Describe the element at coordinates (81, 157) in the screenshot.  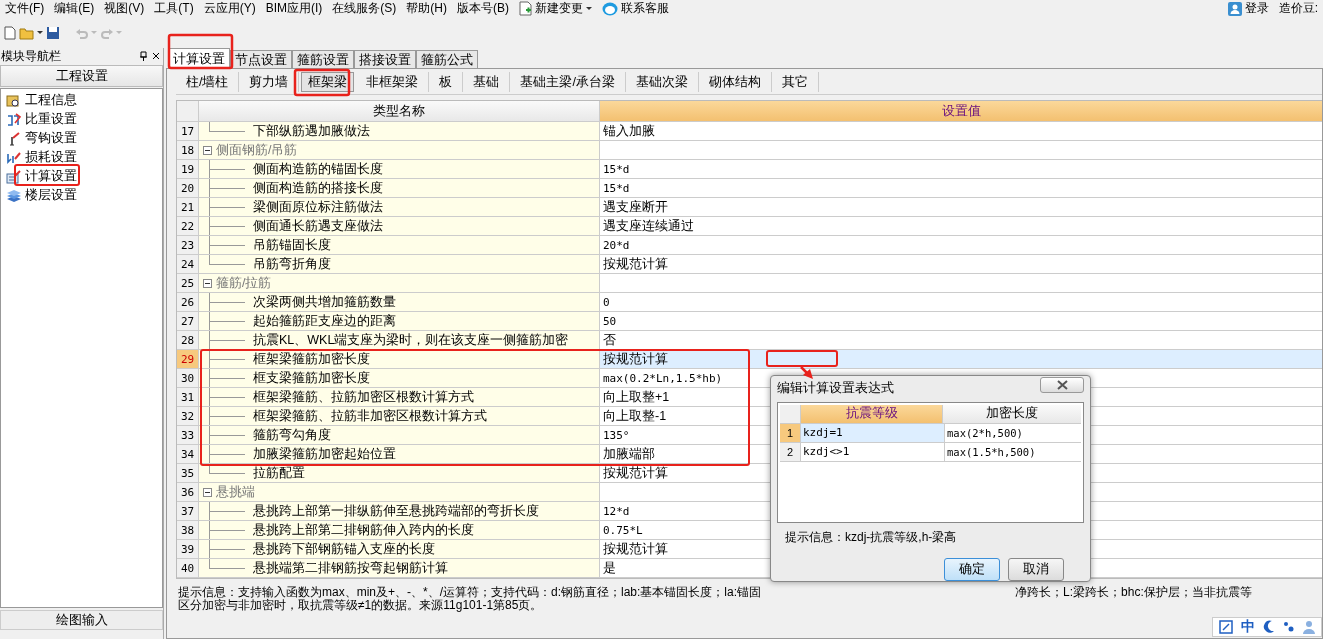
I see `tree-item: 损耗设置` at that location.